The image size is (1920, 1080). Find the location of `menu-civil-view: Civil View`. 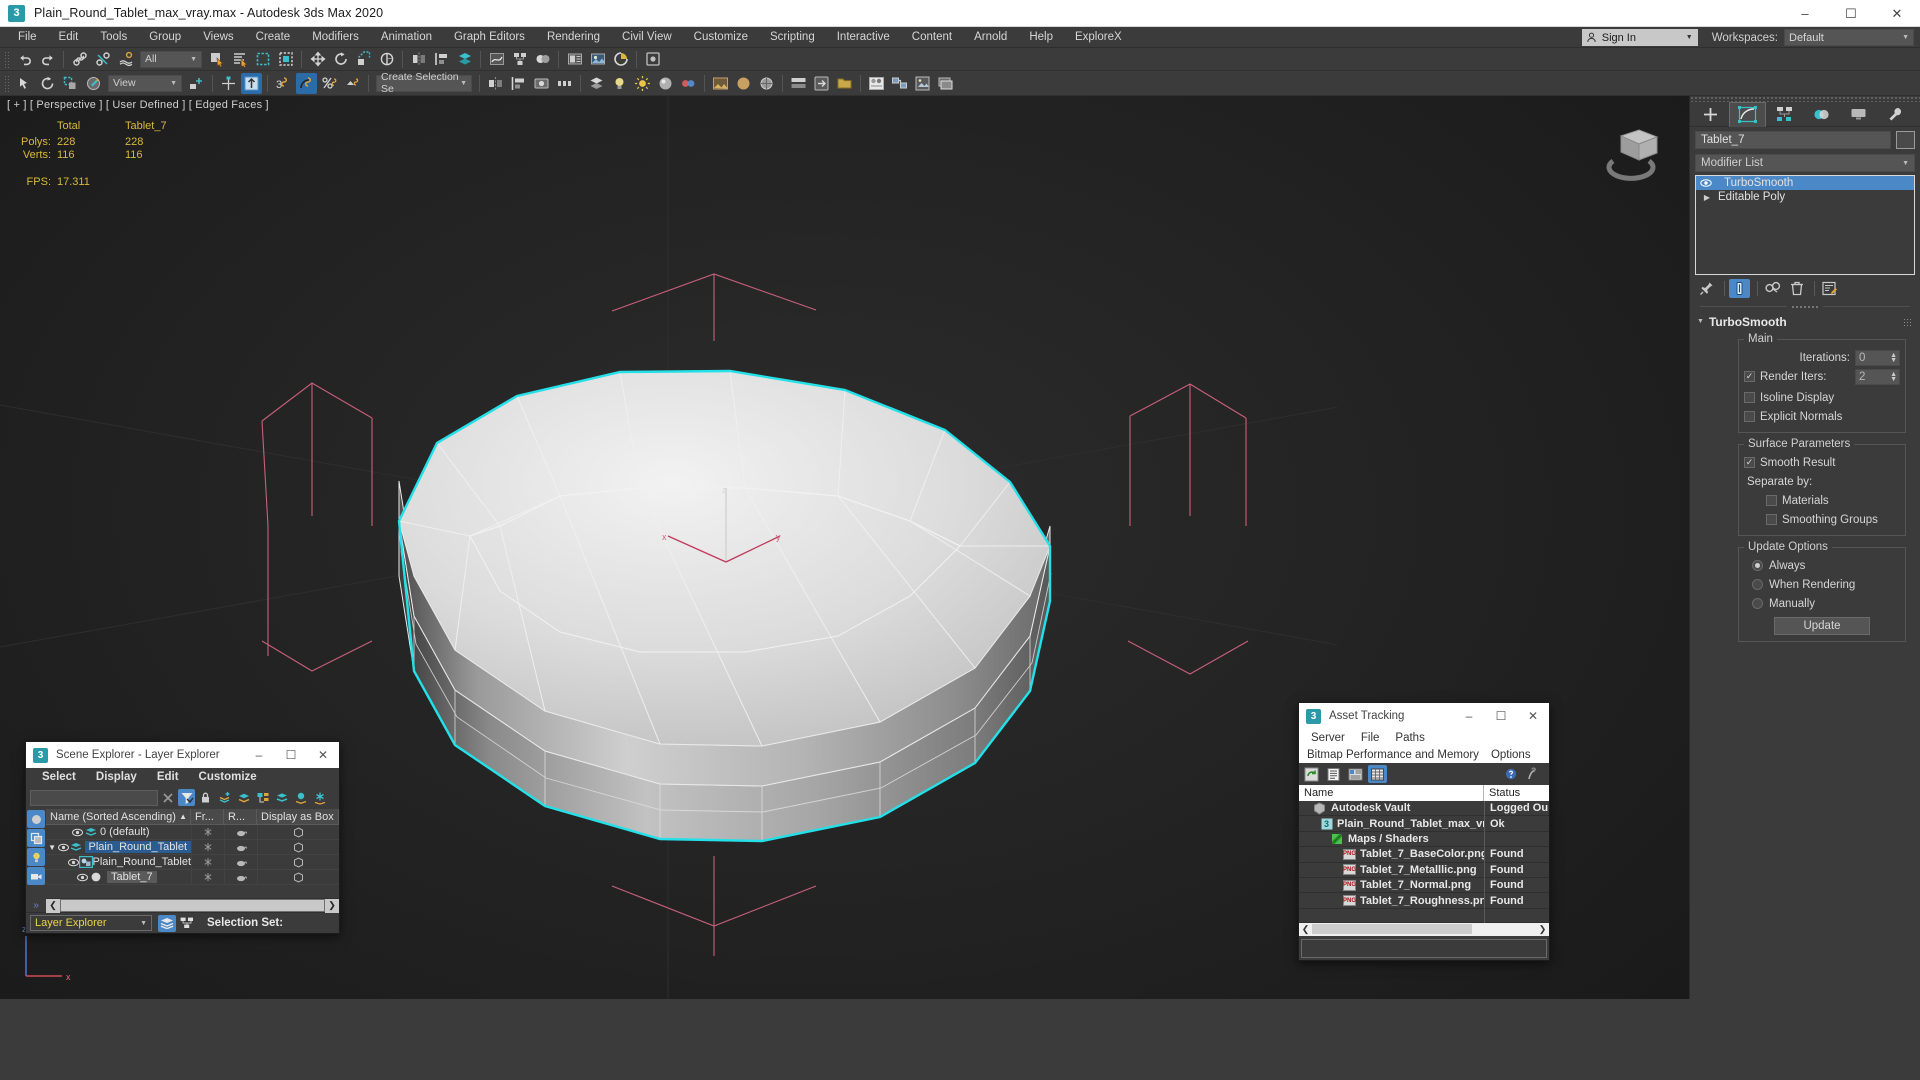

menu-civil-view: Civil View is located at coordinates (647, 37).